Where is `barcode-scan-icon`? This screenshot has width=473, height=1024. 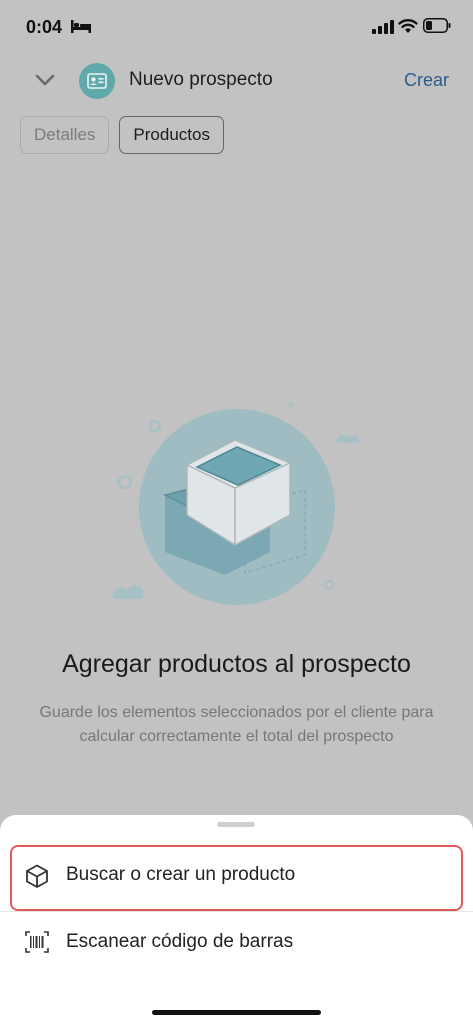 barcode-scan-icon is located at coordinates (37, 942).